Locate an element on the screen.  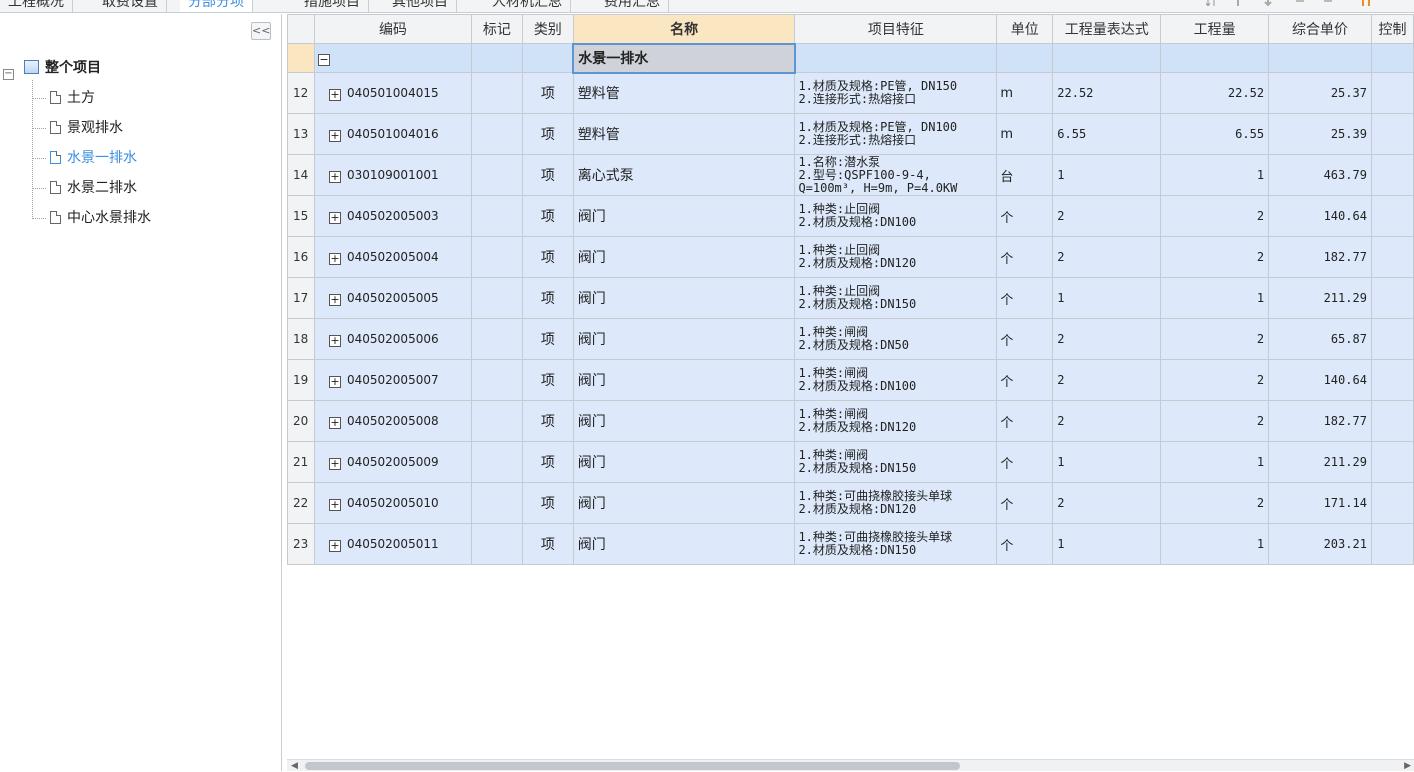
price-cell: 463.79 is located at coordinates (1320, 175).